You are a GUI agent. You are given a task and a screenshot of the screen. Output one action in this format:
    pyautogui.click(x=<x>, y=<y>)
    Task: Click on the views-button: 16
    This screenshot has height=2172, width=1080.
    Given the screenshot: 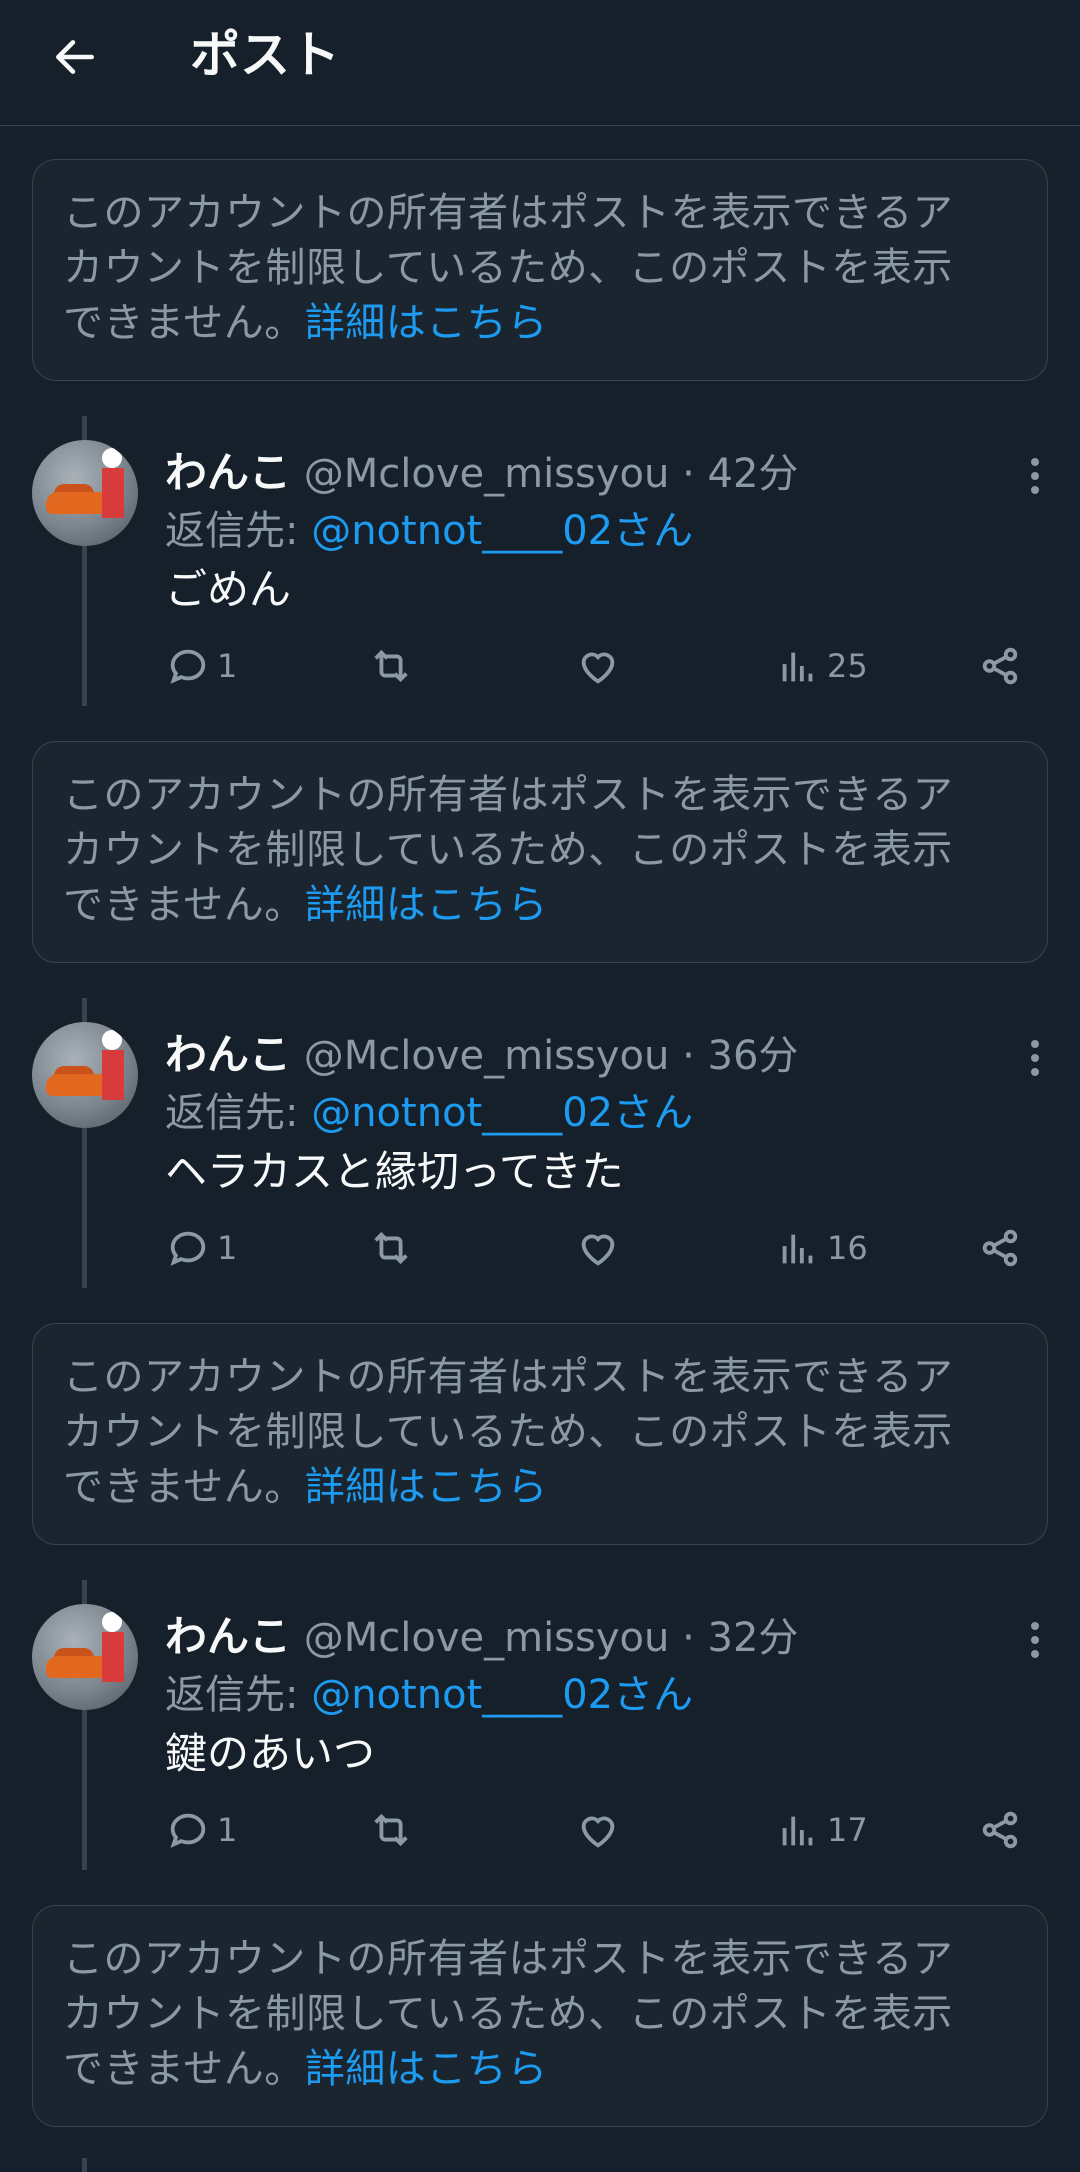 What is the action you would take?
    pyautogui.click(x=821, y=1248)
    